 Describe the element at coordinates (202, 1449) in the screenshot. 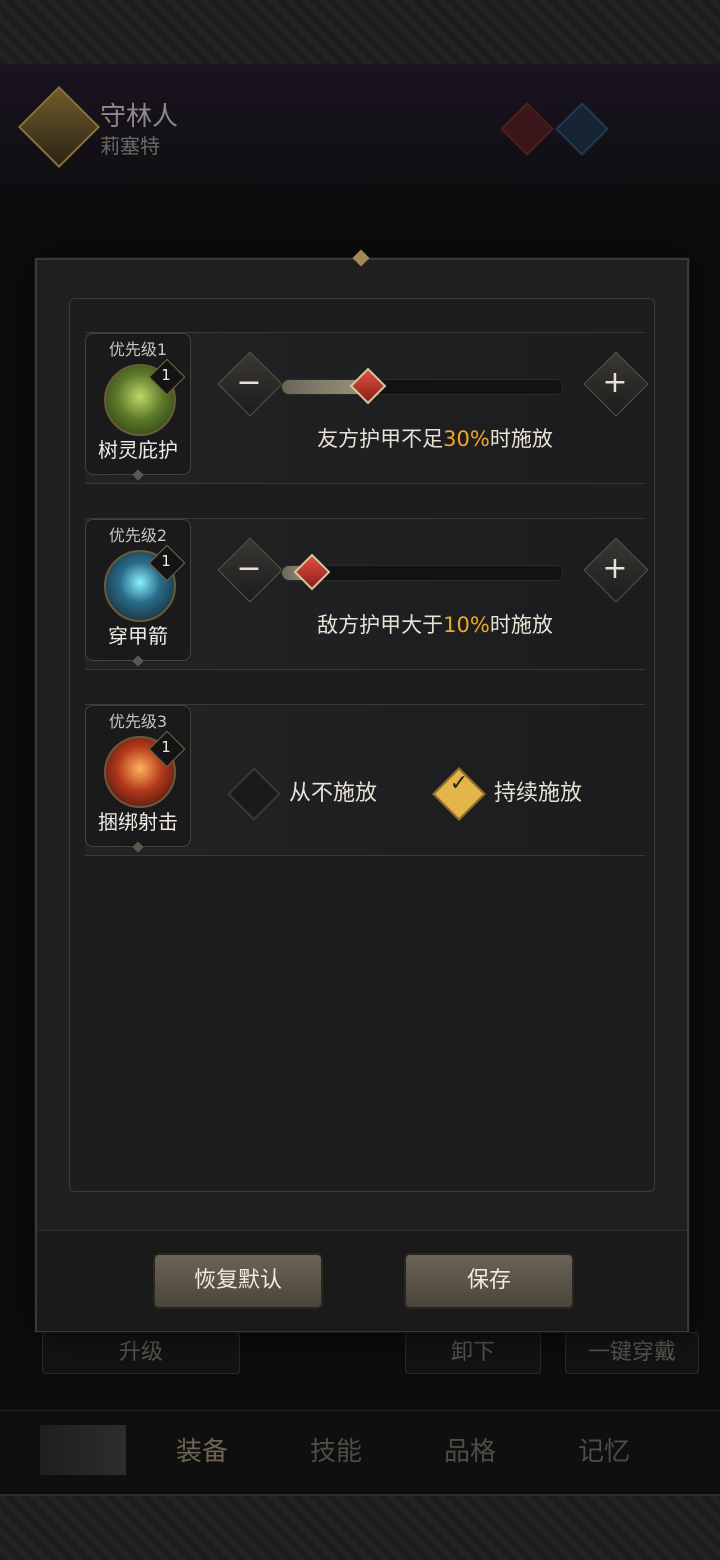

I see `tab-equip: 装备` at that location.